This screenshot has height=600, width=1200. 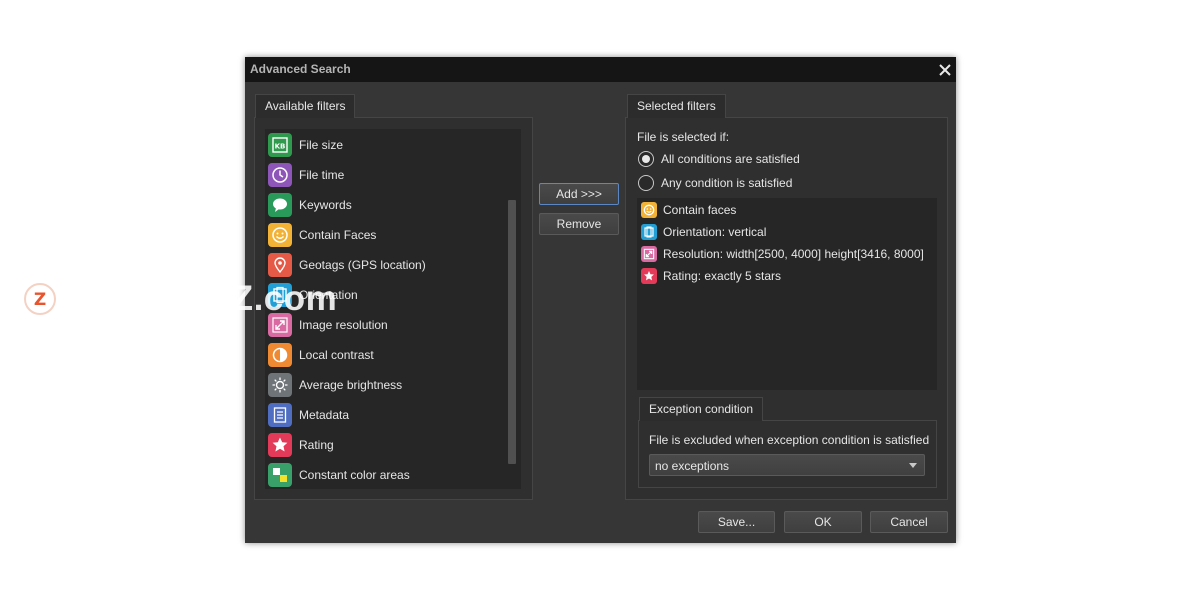 I want to click on filter-list-scrollbar, so click(x=512, y=332).